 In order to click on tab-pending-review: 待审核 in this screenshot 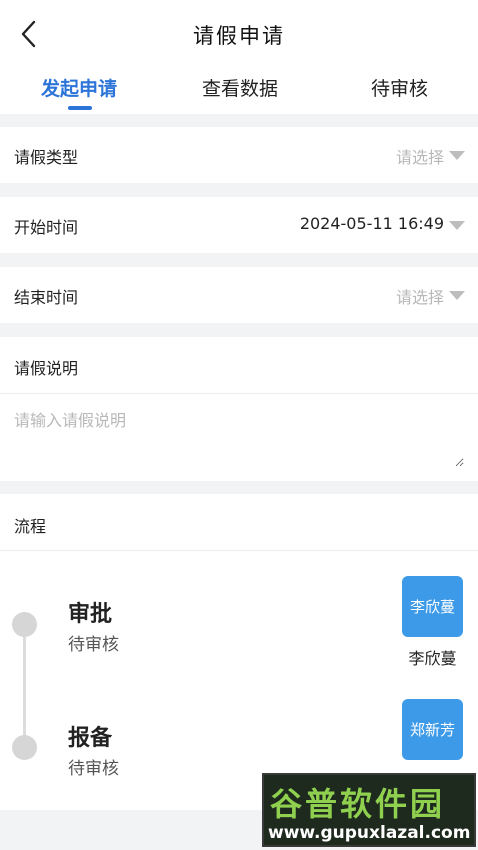, I will do `click(399, 87)`.